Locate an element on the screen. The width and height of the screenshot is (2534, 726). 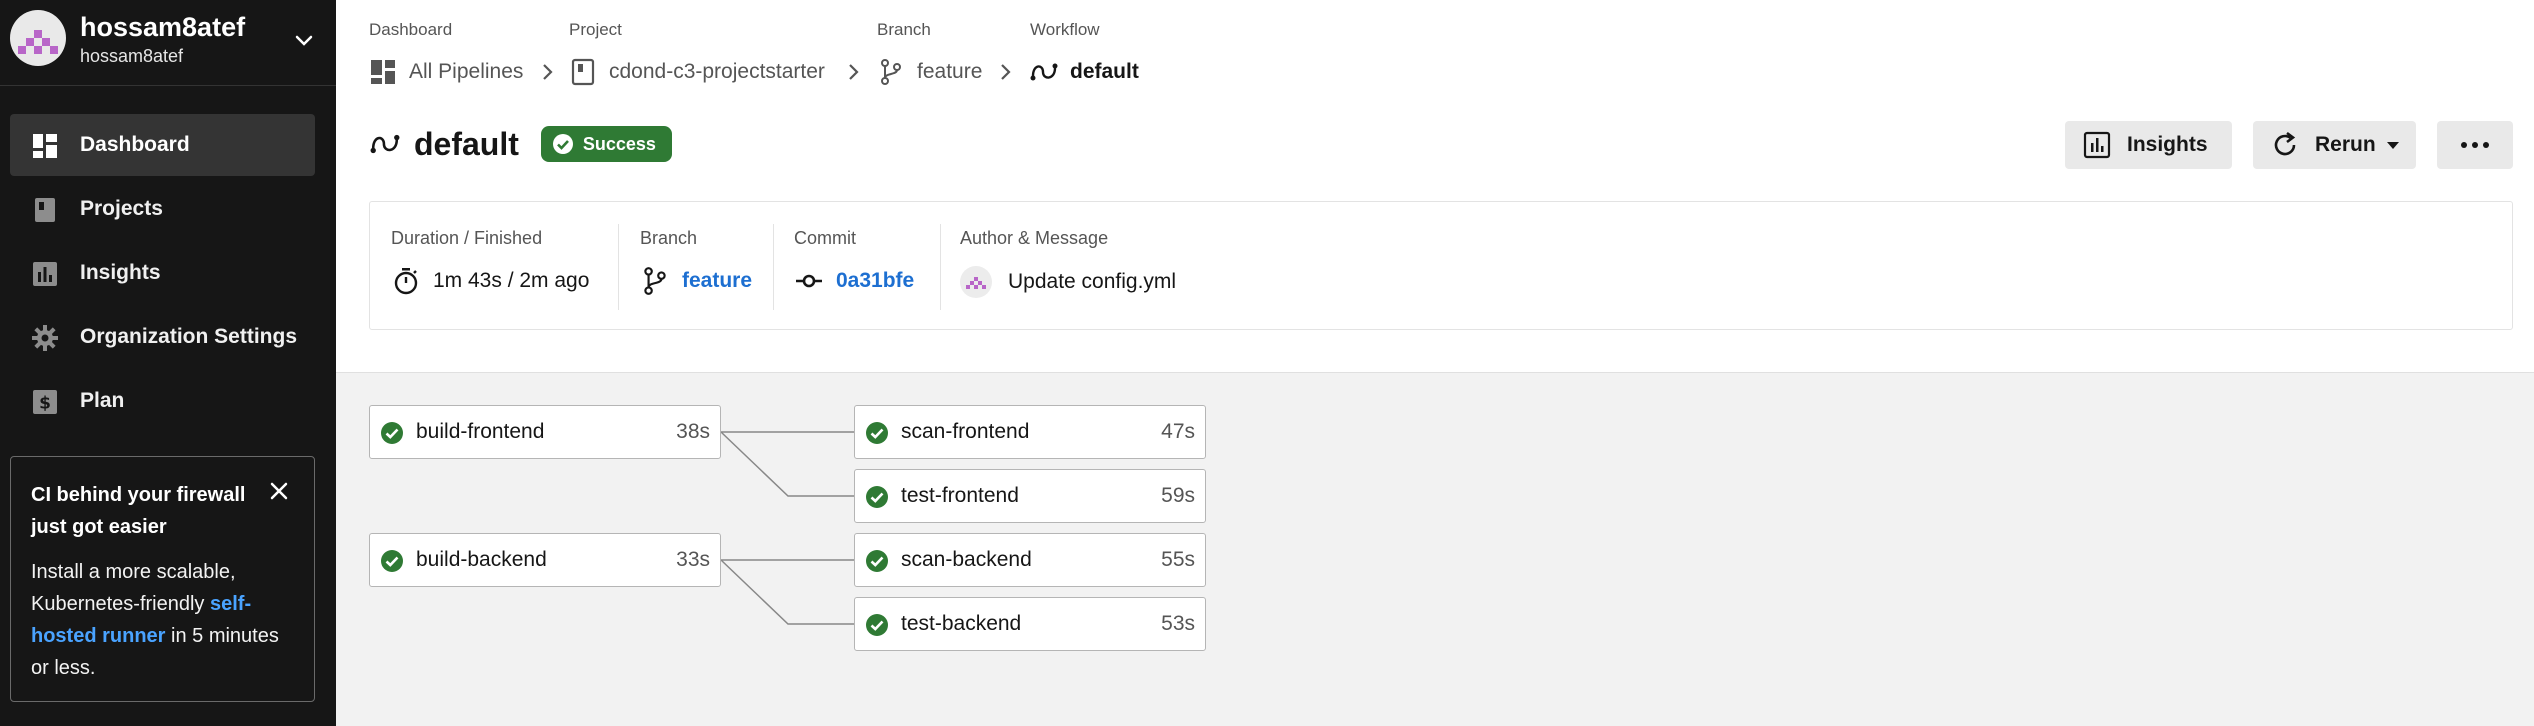
meta-label: Branch is located at coordinates (669, 238).